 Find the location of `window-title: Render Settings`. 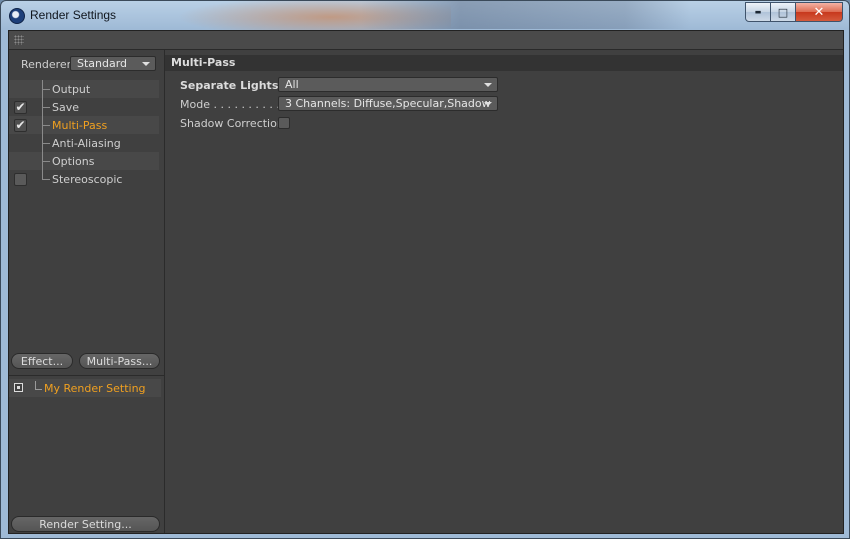

window-title: Render Settings is located at coordinates (73, 15).